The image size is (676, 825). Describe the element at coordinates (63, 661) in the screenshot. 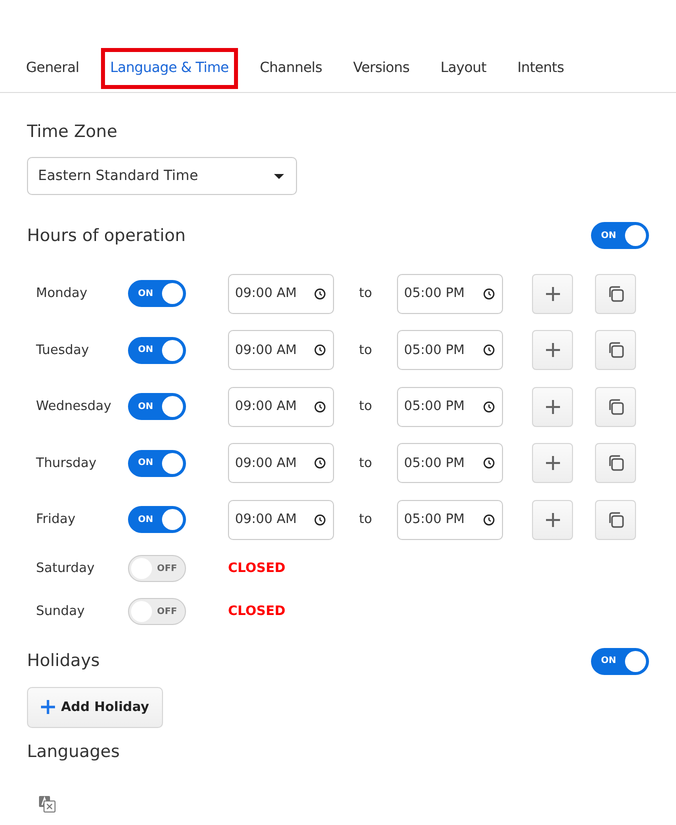

I see `section-heading: Holidays` at that location.